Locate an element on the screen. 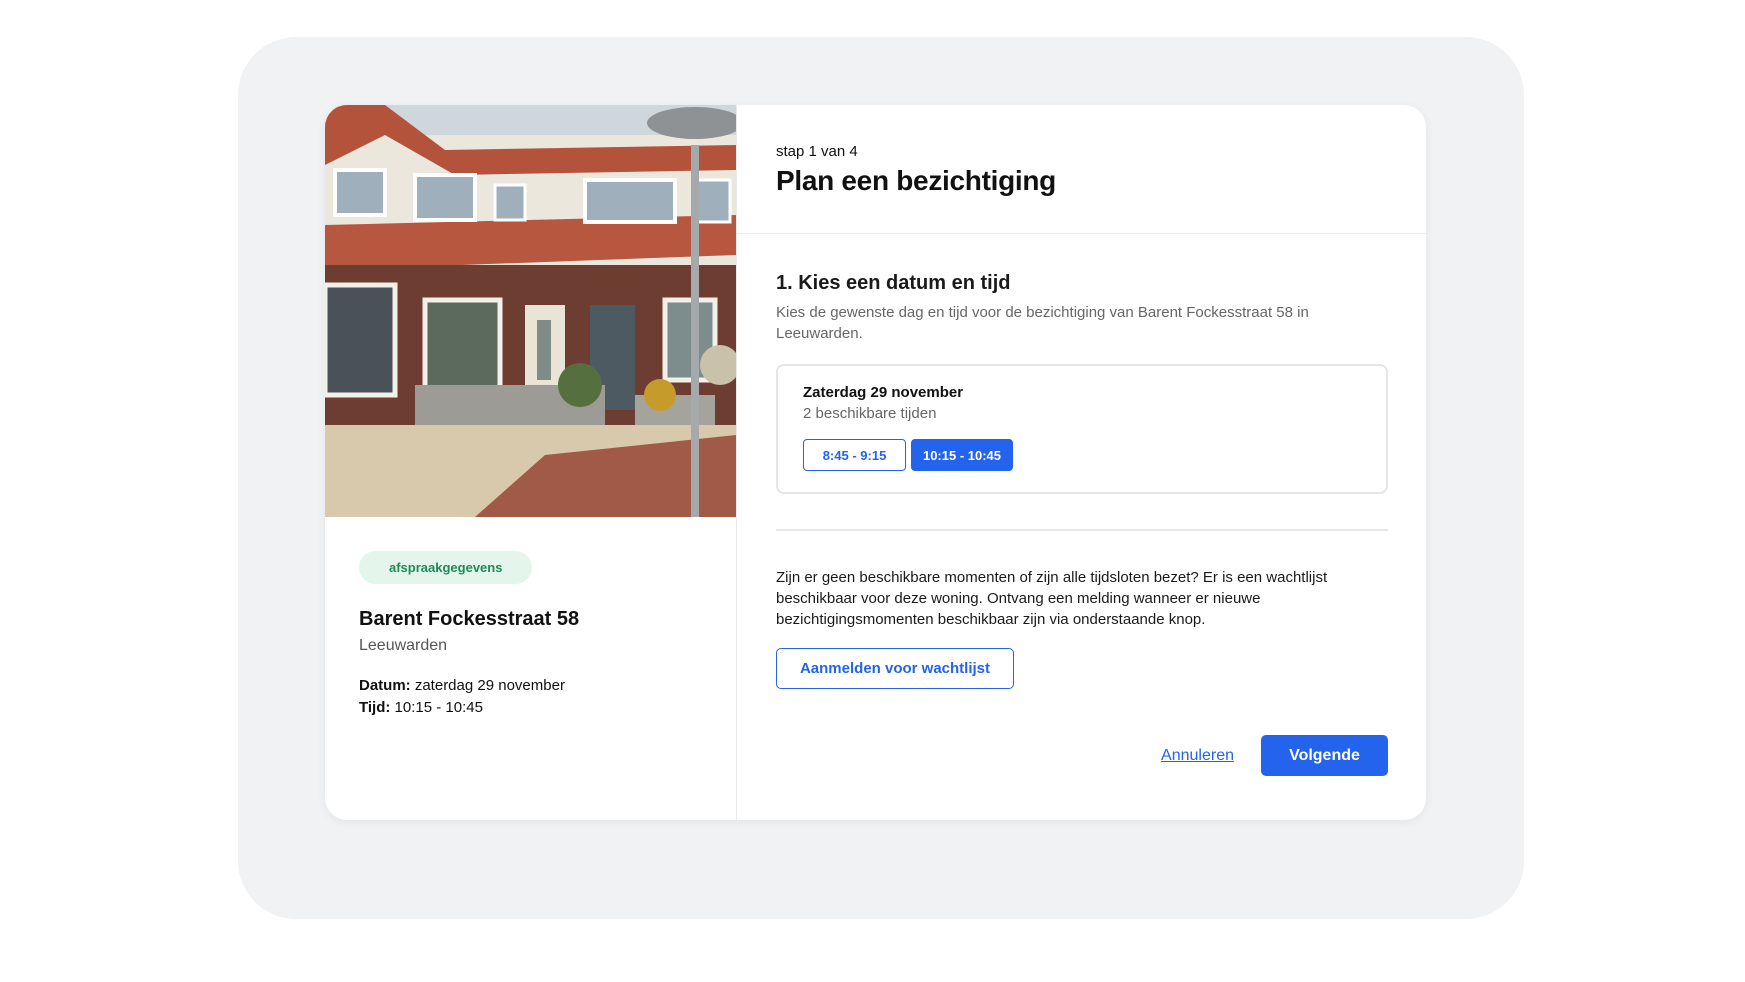  date-label: Datum: is located at coordinates (385, 685).